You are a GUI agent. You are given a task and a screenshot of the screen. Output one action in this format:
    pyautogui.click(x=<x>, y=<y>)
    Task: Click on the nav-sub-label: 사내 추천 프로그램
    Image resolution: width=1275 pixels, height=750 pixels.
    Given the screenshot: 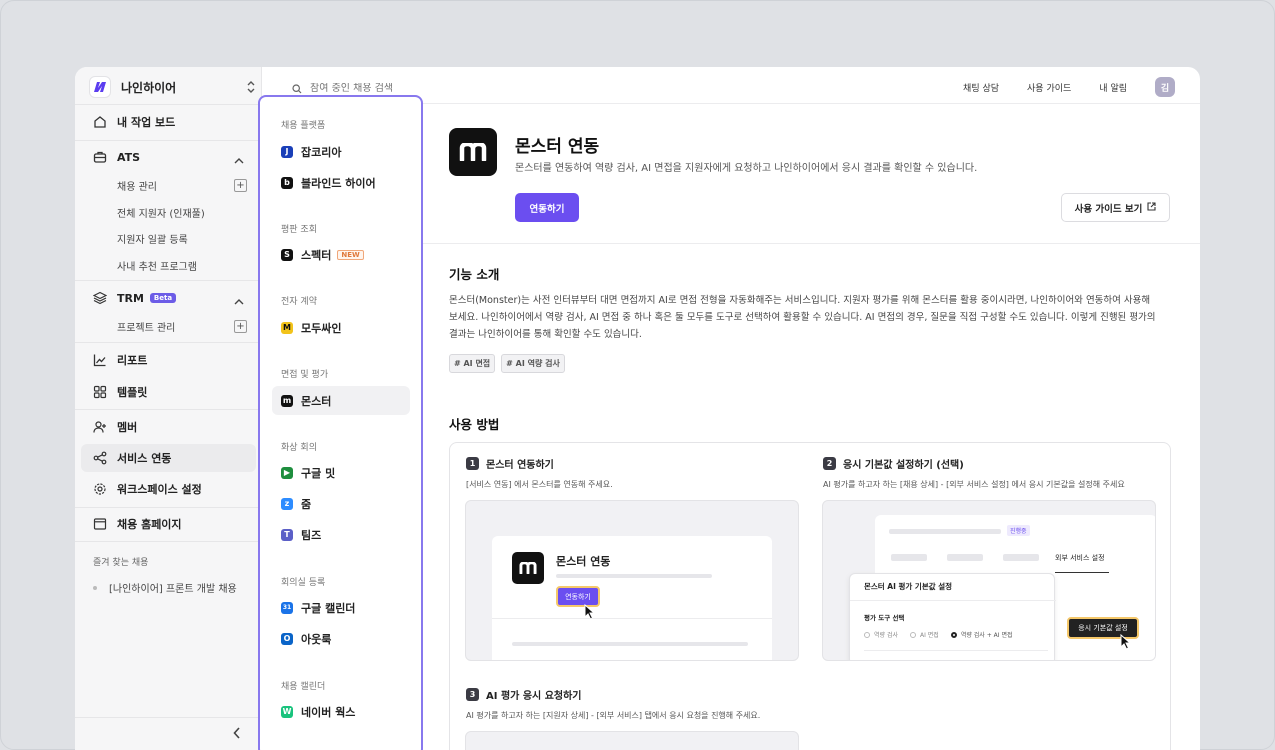 What is the action you would take?
    pyautogui.click(x=157, y=267)
    